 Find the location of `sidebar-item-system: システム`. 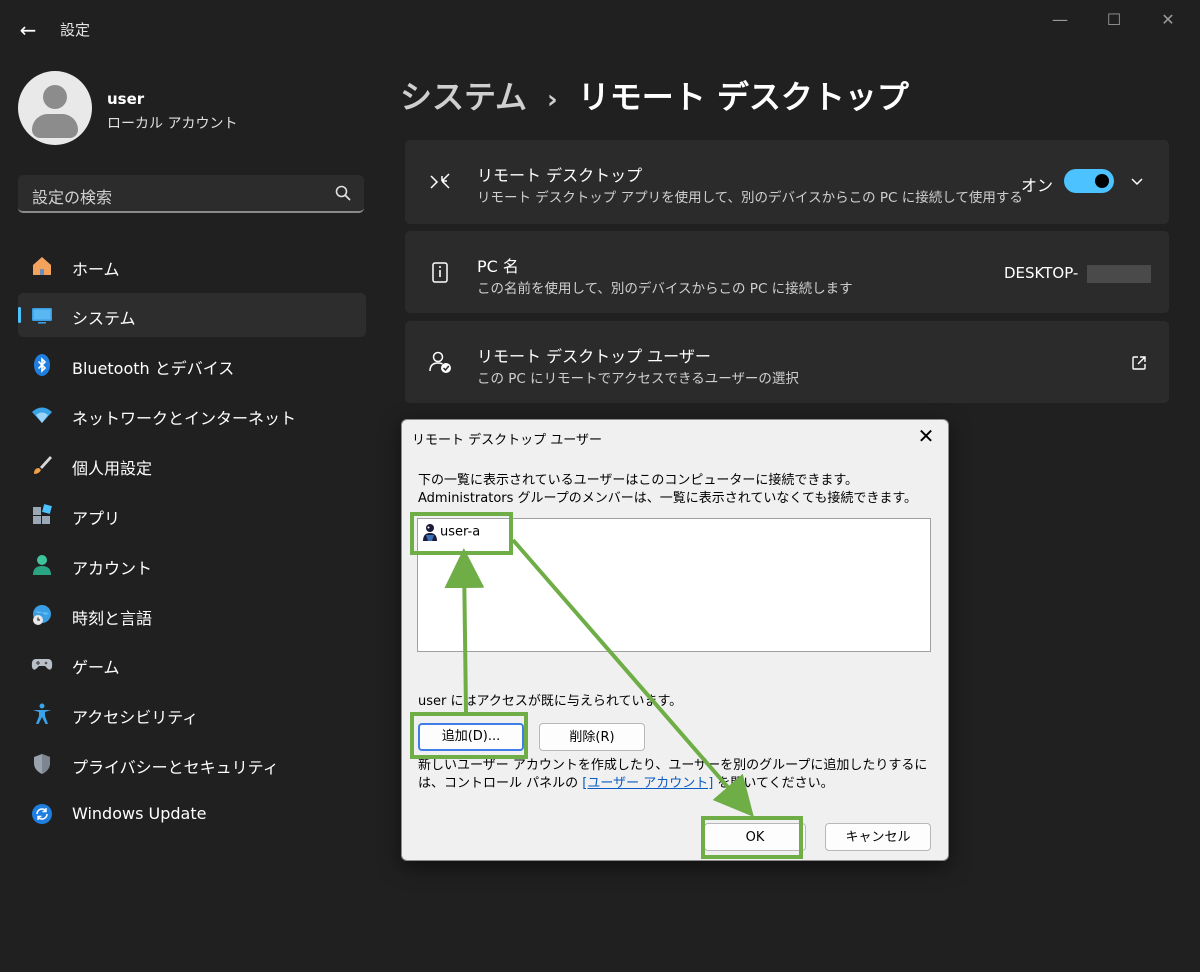

sidebar-item-system: システム is located at coordinates (192, 315).